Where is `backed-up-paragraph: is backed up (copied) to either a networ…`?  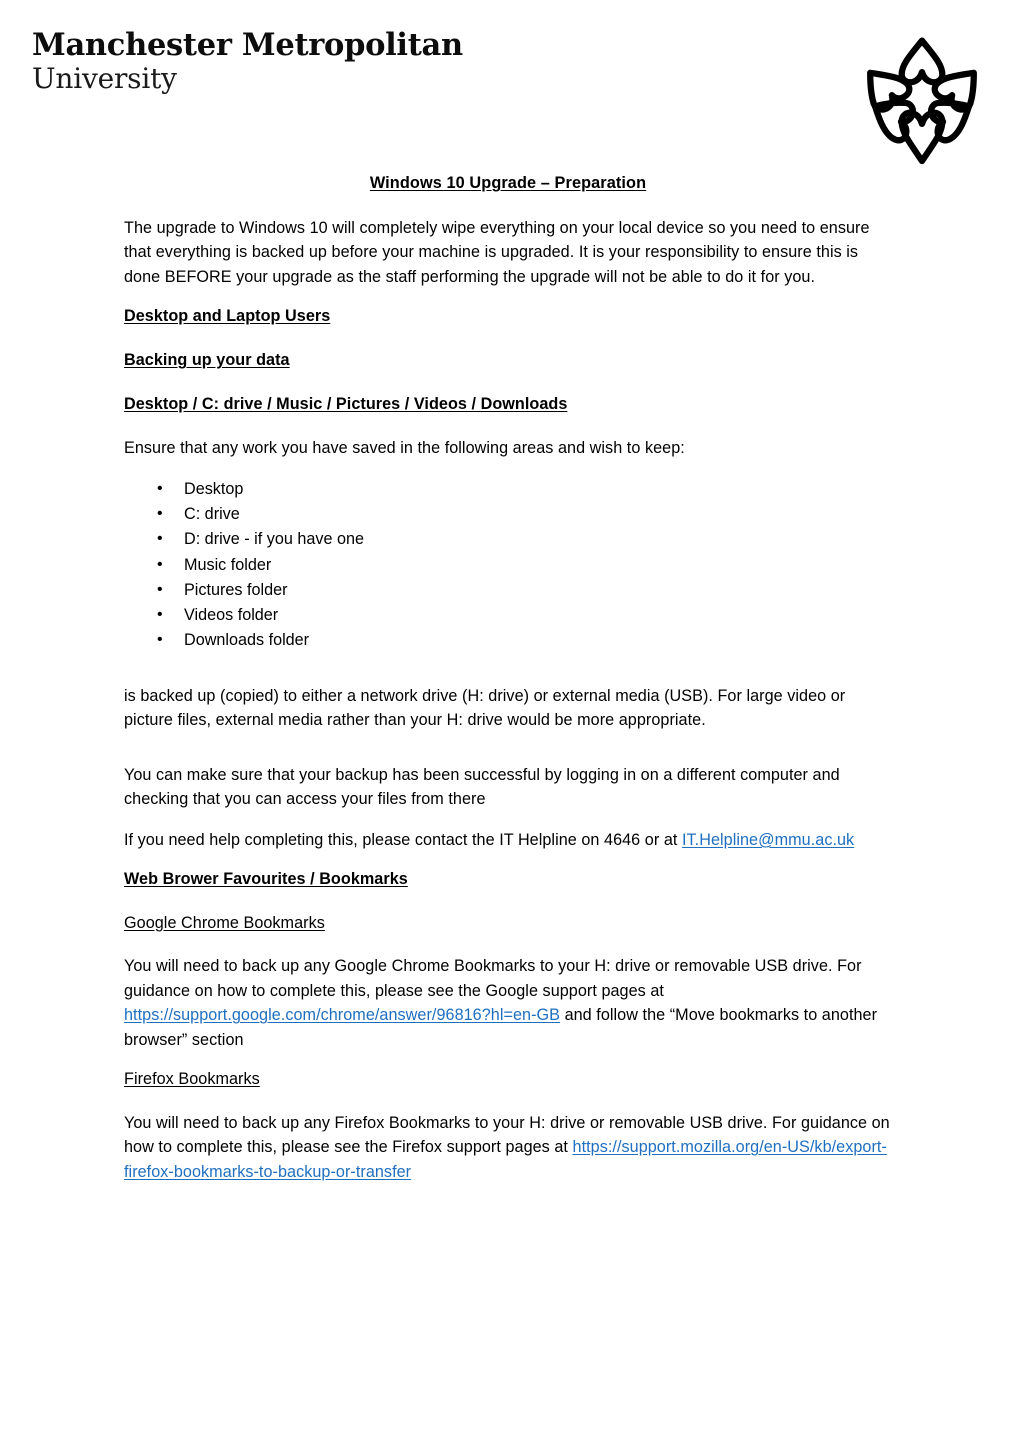 backed-up-paragraph: is backed up (copied) to either a networ… is located at coordinates (485, 708).